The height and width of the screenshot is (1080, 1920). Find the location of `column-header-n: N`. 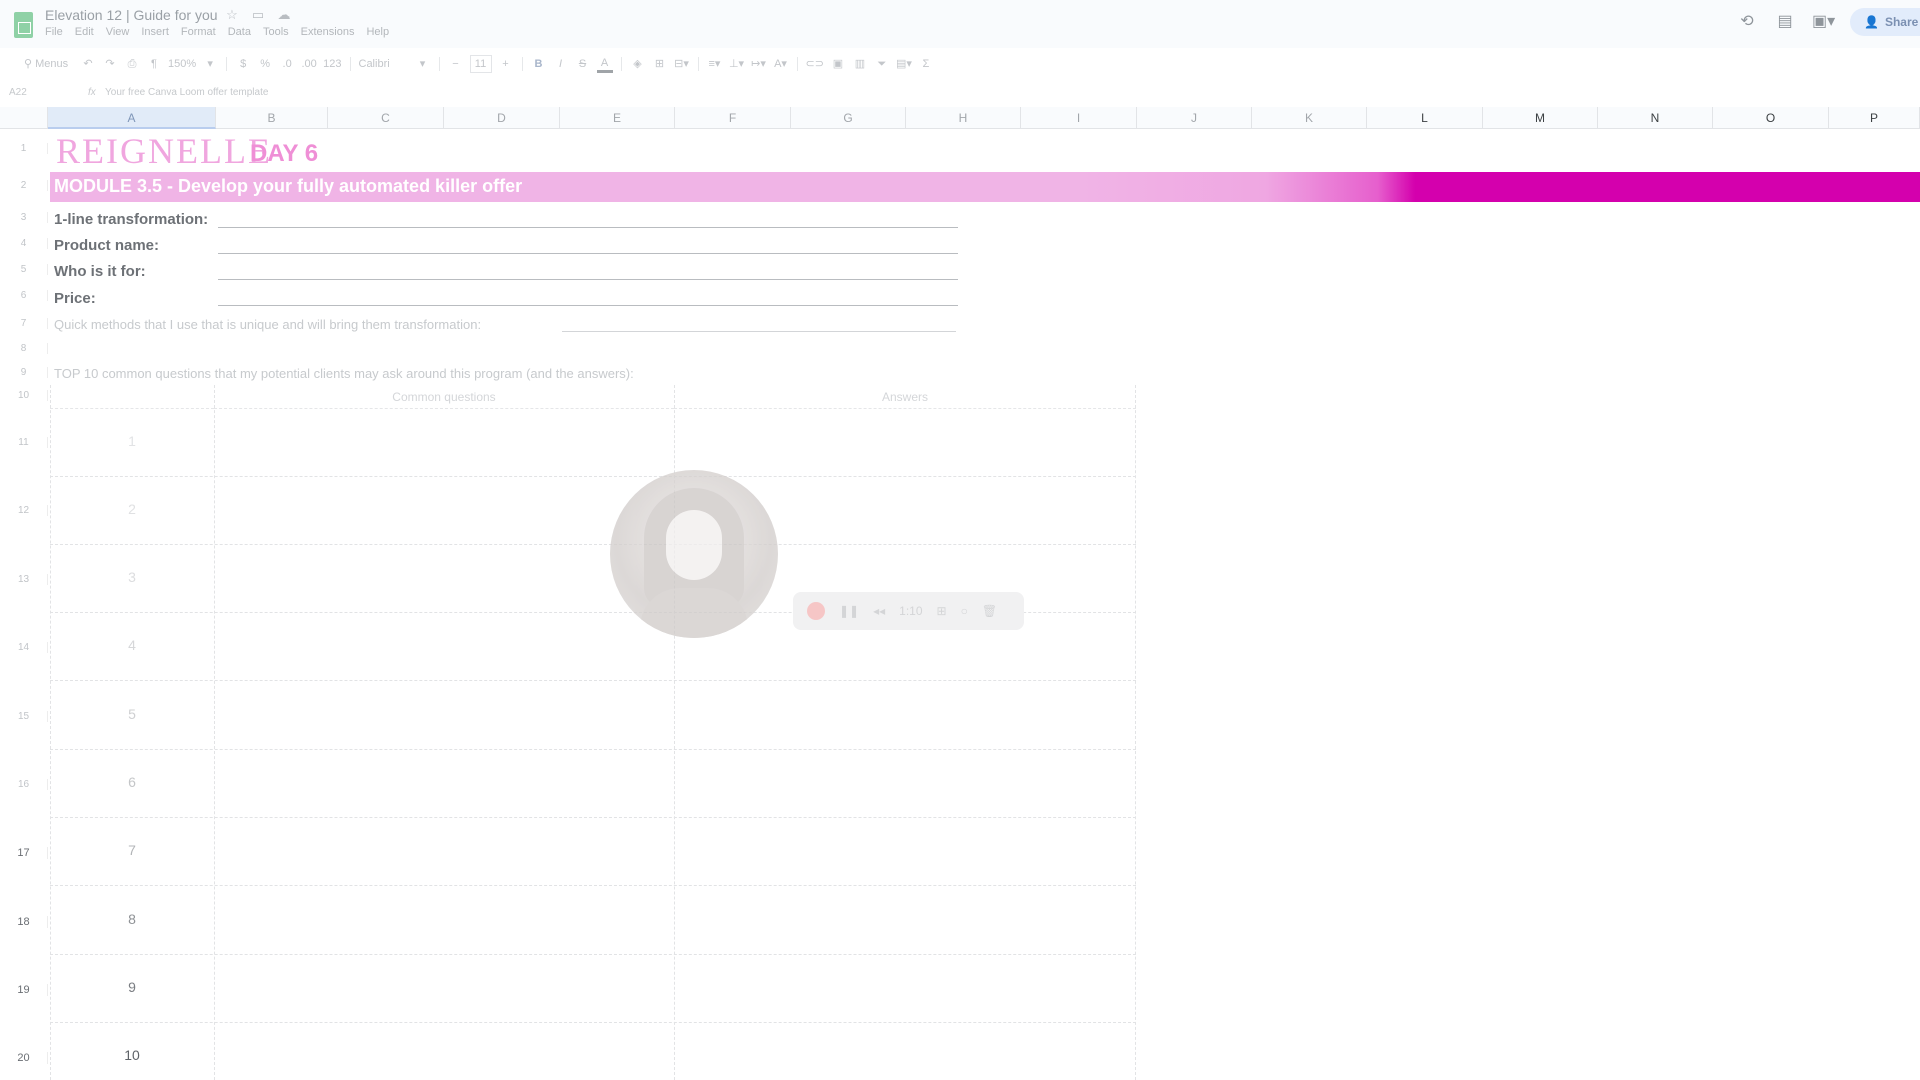

column-header-n: N is located at coordinates (1655, 118).